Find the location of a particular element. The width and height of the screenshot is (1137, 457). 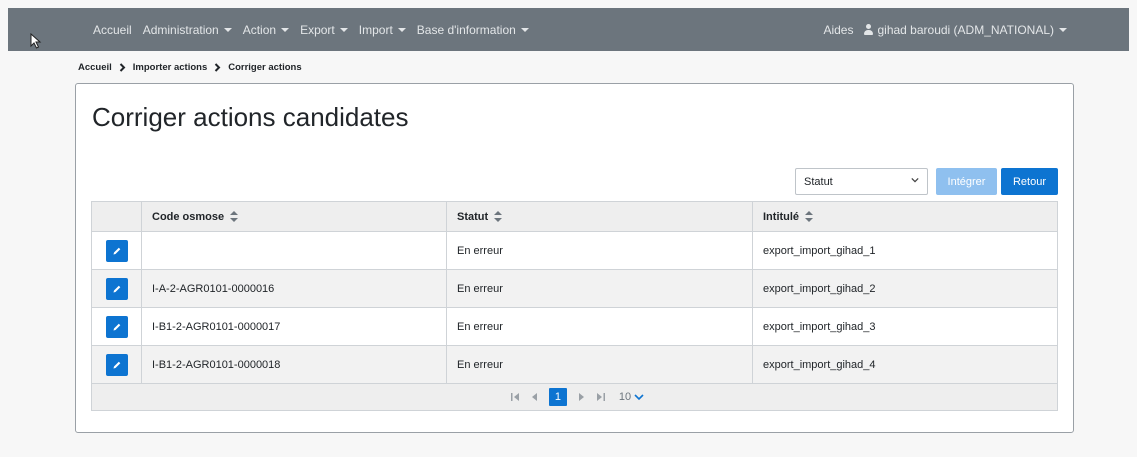

cell-code-osmose is located at coordinates (294, 250).